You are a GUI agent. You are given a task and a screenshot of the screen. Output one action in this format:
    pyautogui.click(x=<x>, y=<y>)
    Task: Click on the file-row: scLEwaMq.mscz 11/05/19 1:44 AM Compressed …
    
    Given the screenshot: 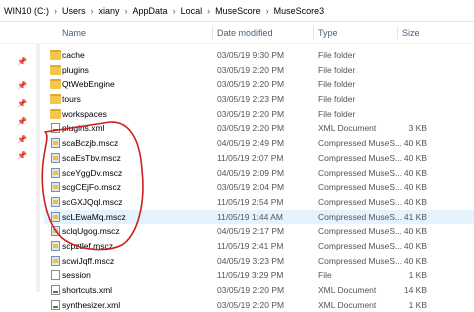 What is the action you would take?
    pyautogui.click(x=259, y=217)
    